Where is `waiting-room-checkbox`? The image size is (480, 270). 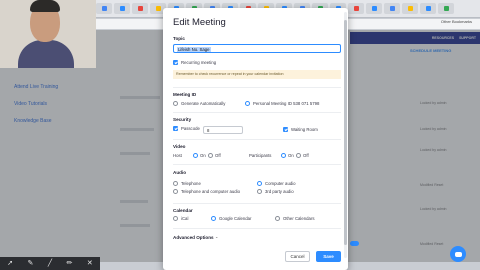
waiting-room-checkbox is located at coordinates (285, 129).